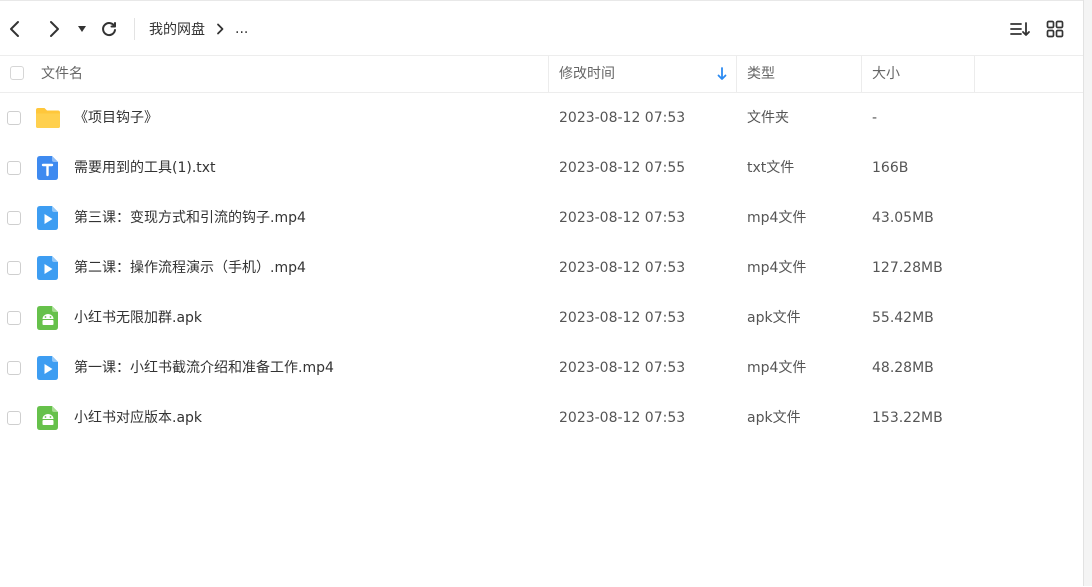  What do you see at coordinates (177, 29) in the screenshot?
I see `breadcrumb-item-root: 我的网盘` at bounding box center [177, 29].